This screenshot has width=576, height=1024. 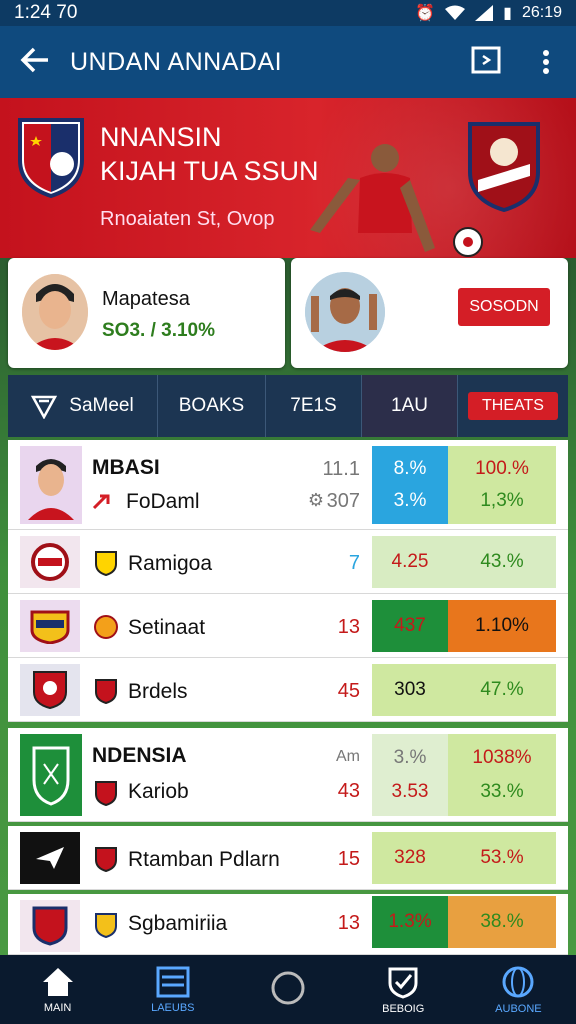 What do you see at coordinates (176, 61) in the screenshot?
I see `page-title: UNDAN ANNADAI` at bounding box center [176, 61].